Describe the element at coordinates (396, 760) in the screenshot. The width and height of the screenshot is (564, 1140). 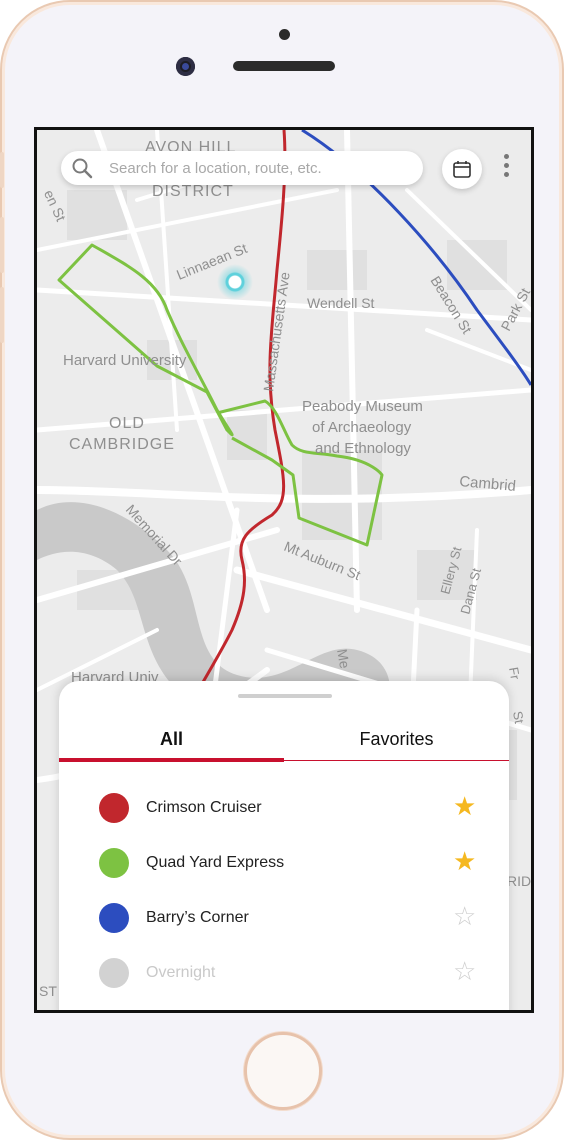
I see `tab-divider` at that location.